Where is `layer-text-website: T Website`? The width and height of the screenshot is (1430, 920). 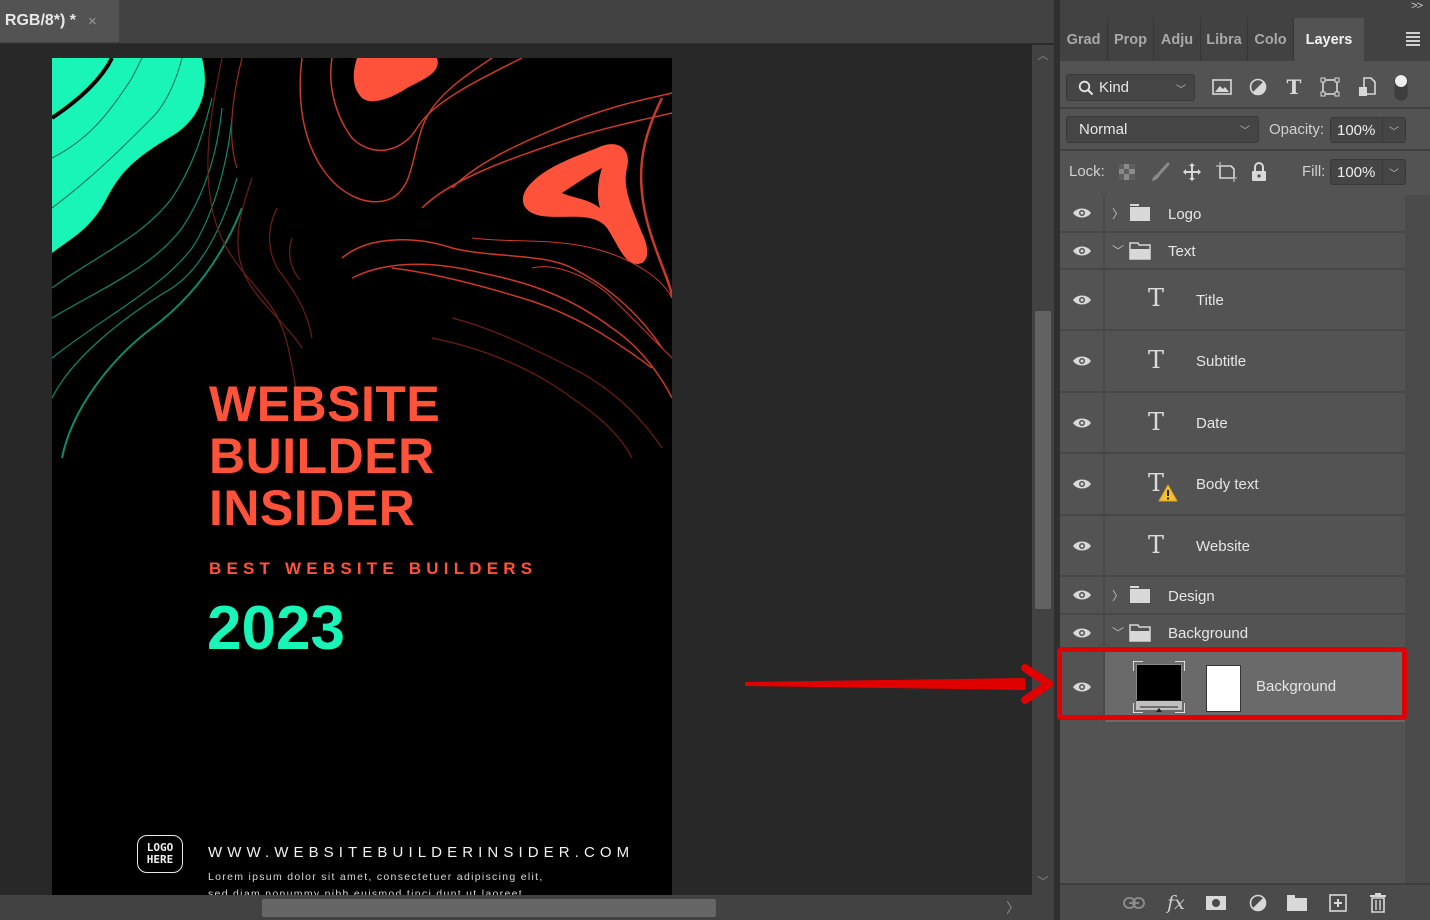 layer-text-website: T Website is located at coordinates (1232, 546).